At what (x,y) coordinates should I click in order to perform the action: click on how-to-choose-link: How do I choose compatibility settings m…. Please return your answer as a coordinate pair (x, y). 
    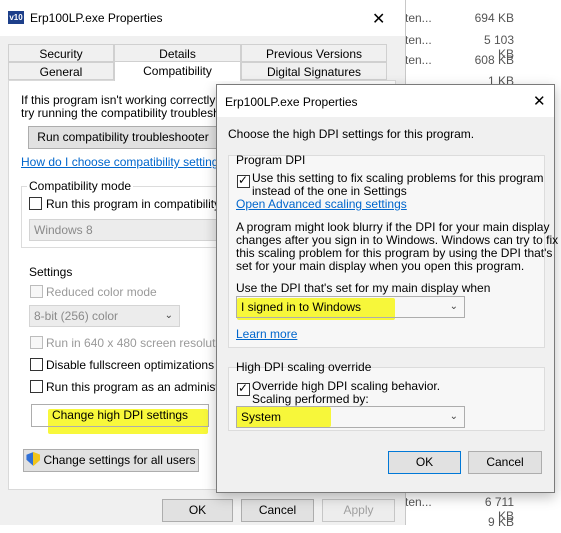
    Looking at the image, I should click on (132, 162).